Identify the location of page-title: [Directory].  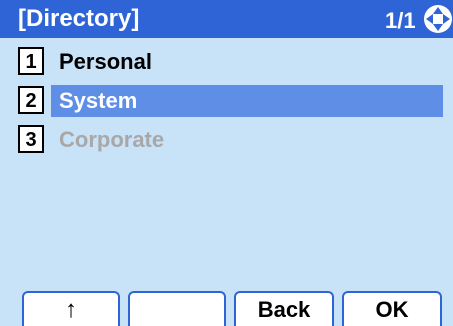
(79, 18).